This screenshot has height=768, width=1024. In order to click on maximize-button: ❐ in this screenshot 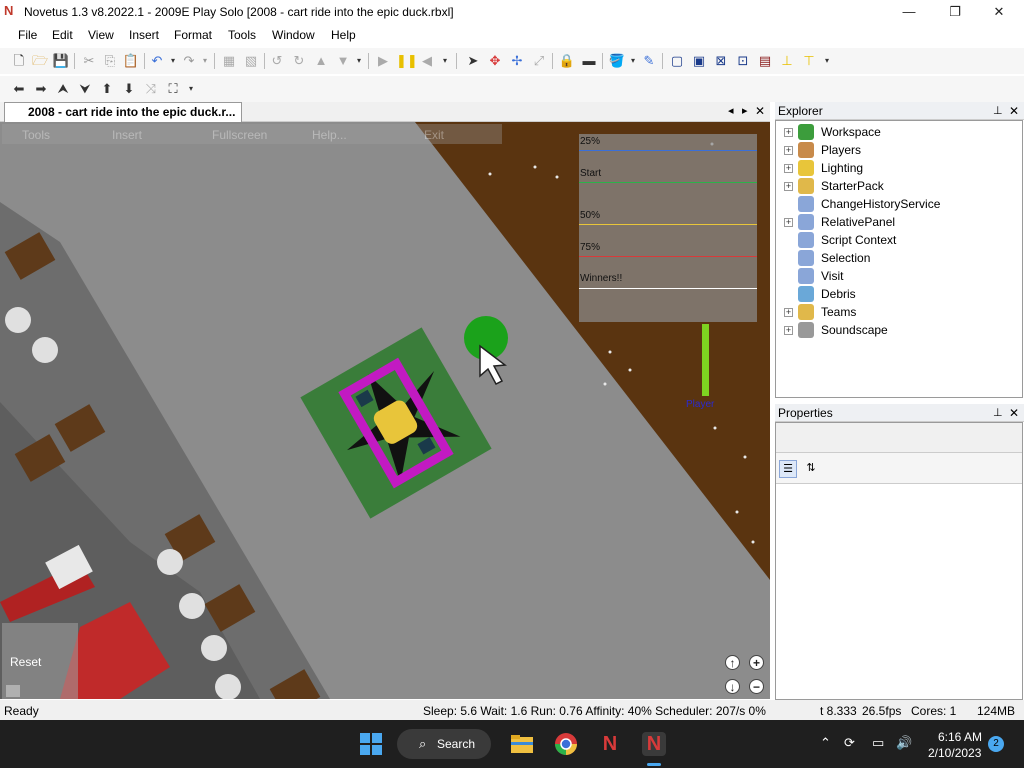, I will do `click(955, 12)`.